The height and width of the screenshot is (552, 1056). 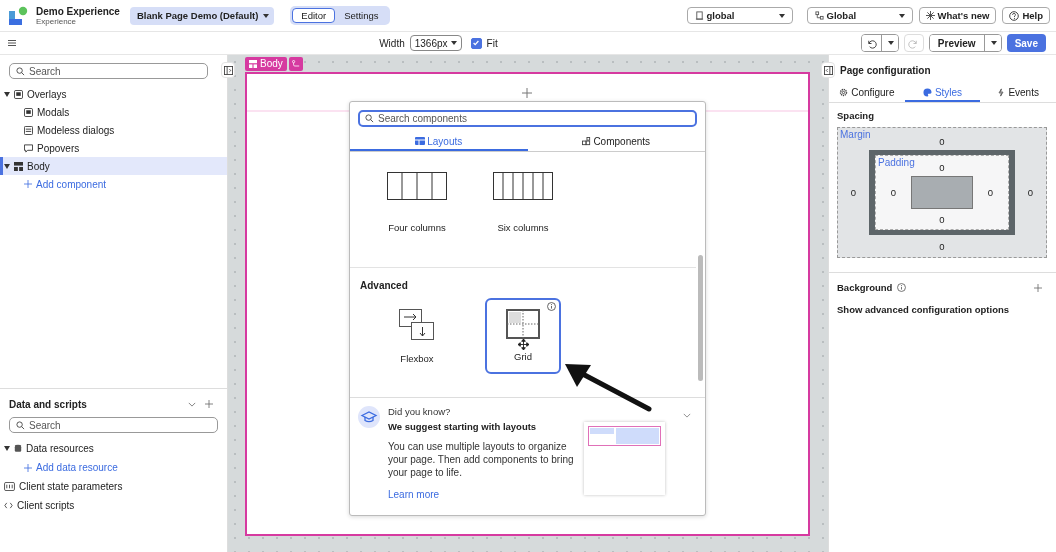 What do you see at coordinates (369, 417) in the screenshot?
I see `graduation-cap-icon` at bounding box center [369, 417].